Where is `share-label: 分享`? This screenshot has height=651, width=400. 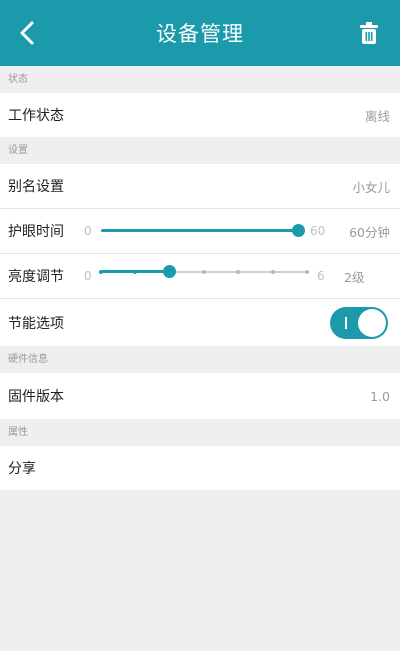 share-label: 分享 is located at coordinates (22, 469).